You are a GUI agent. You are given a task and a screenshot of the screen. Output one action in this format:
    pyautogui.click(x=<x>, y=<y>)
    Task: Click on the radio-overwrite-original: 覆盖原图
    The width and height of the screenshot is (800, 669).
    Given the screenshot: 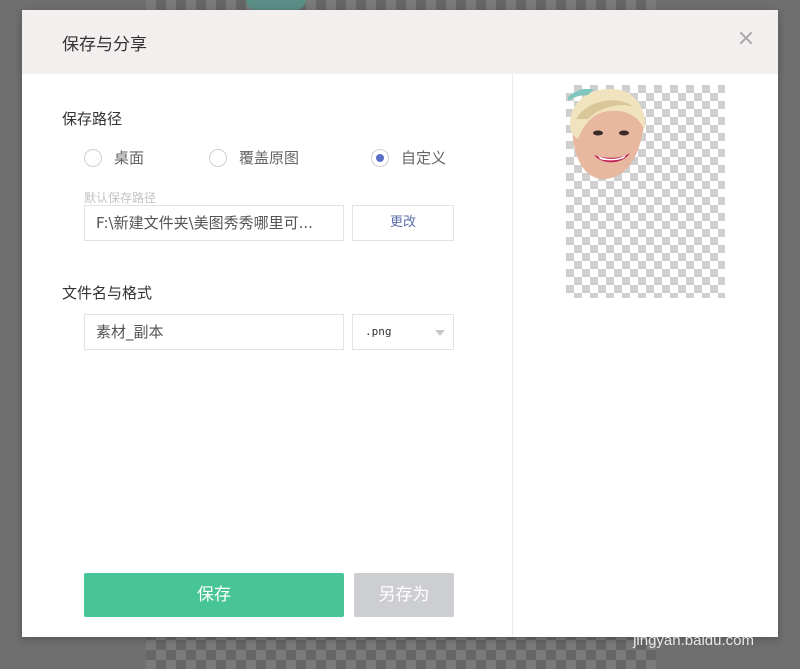 What is the action you would take?
    pyautogui.click(x=254, y=157)
    